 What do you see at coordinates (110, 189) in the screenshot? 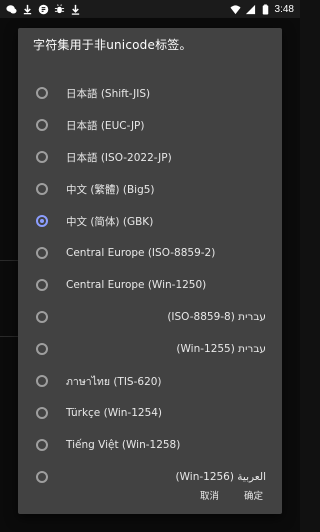
I see `charset-option-label: 中文 (繁體) (Big5)` at bounding box center [110, 189].